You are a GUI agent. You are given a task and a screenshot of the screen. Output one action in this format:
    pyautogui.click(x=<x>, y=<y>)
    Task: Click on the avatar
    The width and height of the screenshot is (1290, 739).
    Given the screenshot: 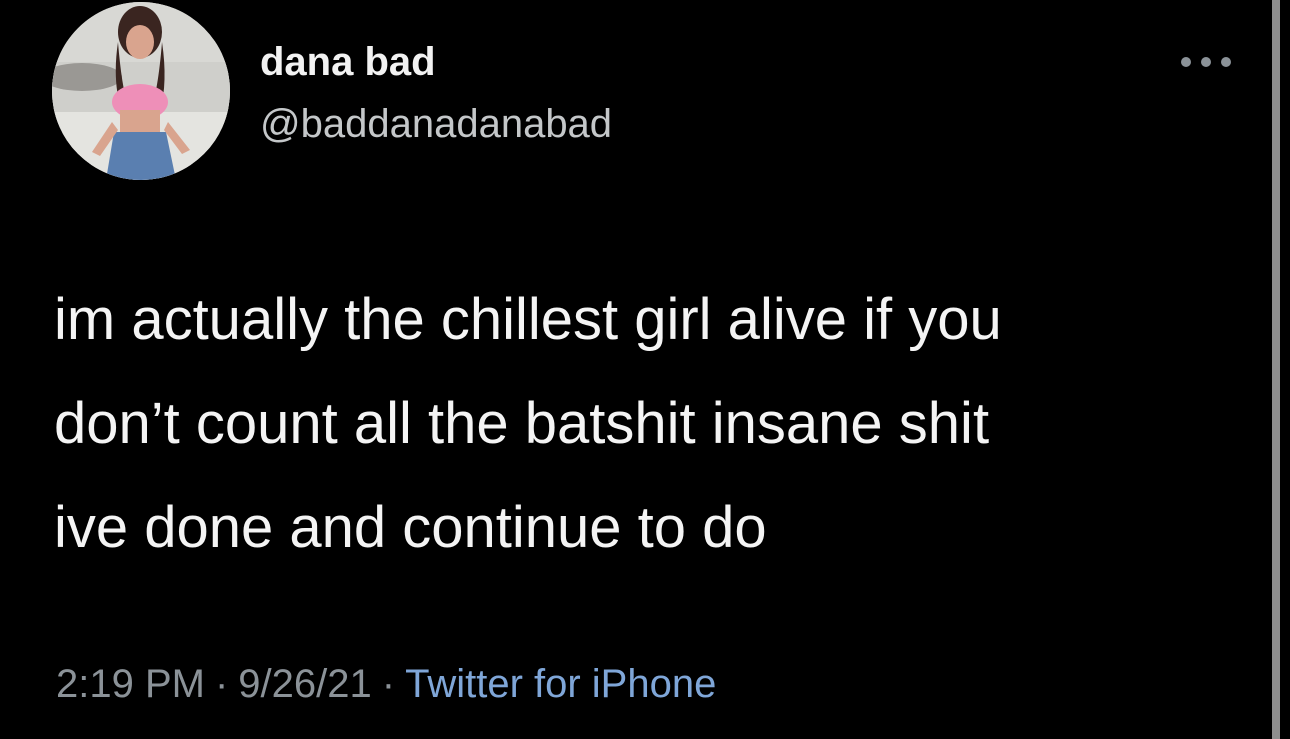 What is the action you would take?
    pyautogui.click(x=141, y=91)
    